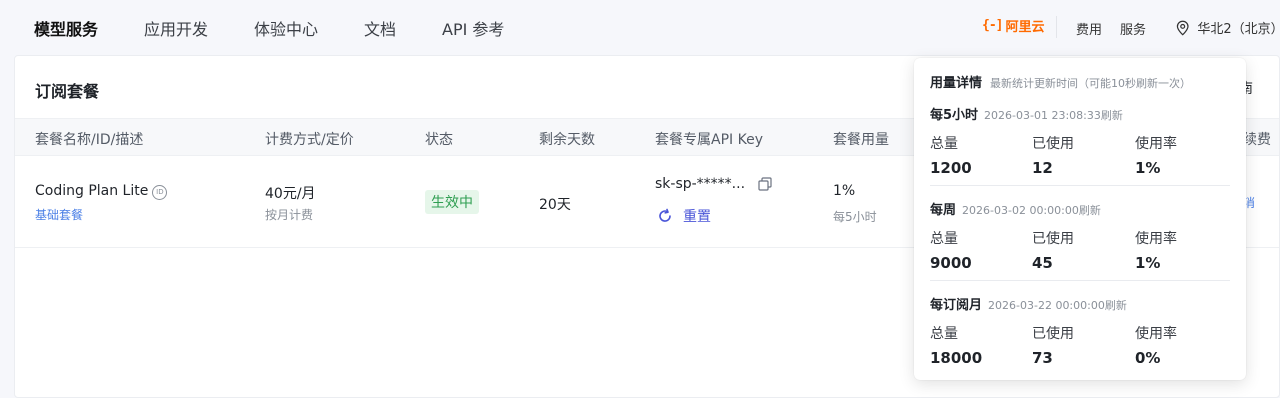  I want to click on col-usage: 套餐用量, so click(861, 140).